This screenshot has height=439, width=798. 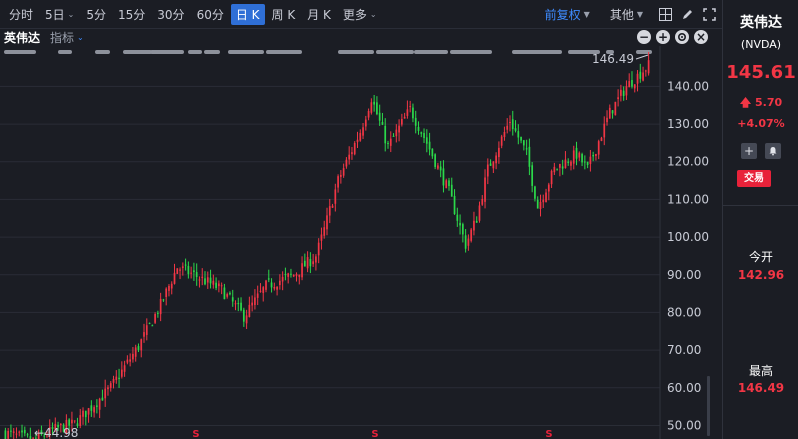 I want to click on chart-legend-bar: 英伟达 指标 ⌄ − + ×, so click(x=356, y=37).